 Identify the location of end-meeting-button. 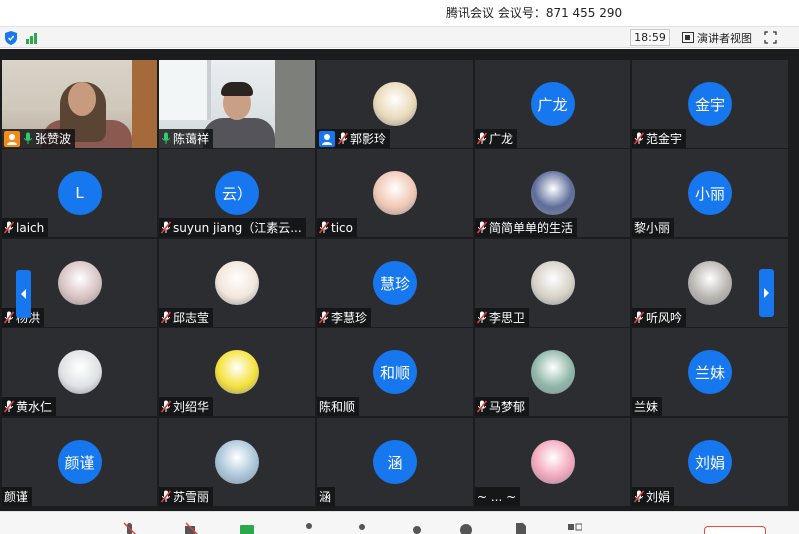
(735, 530).